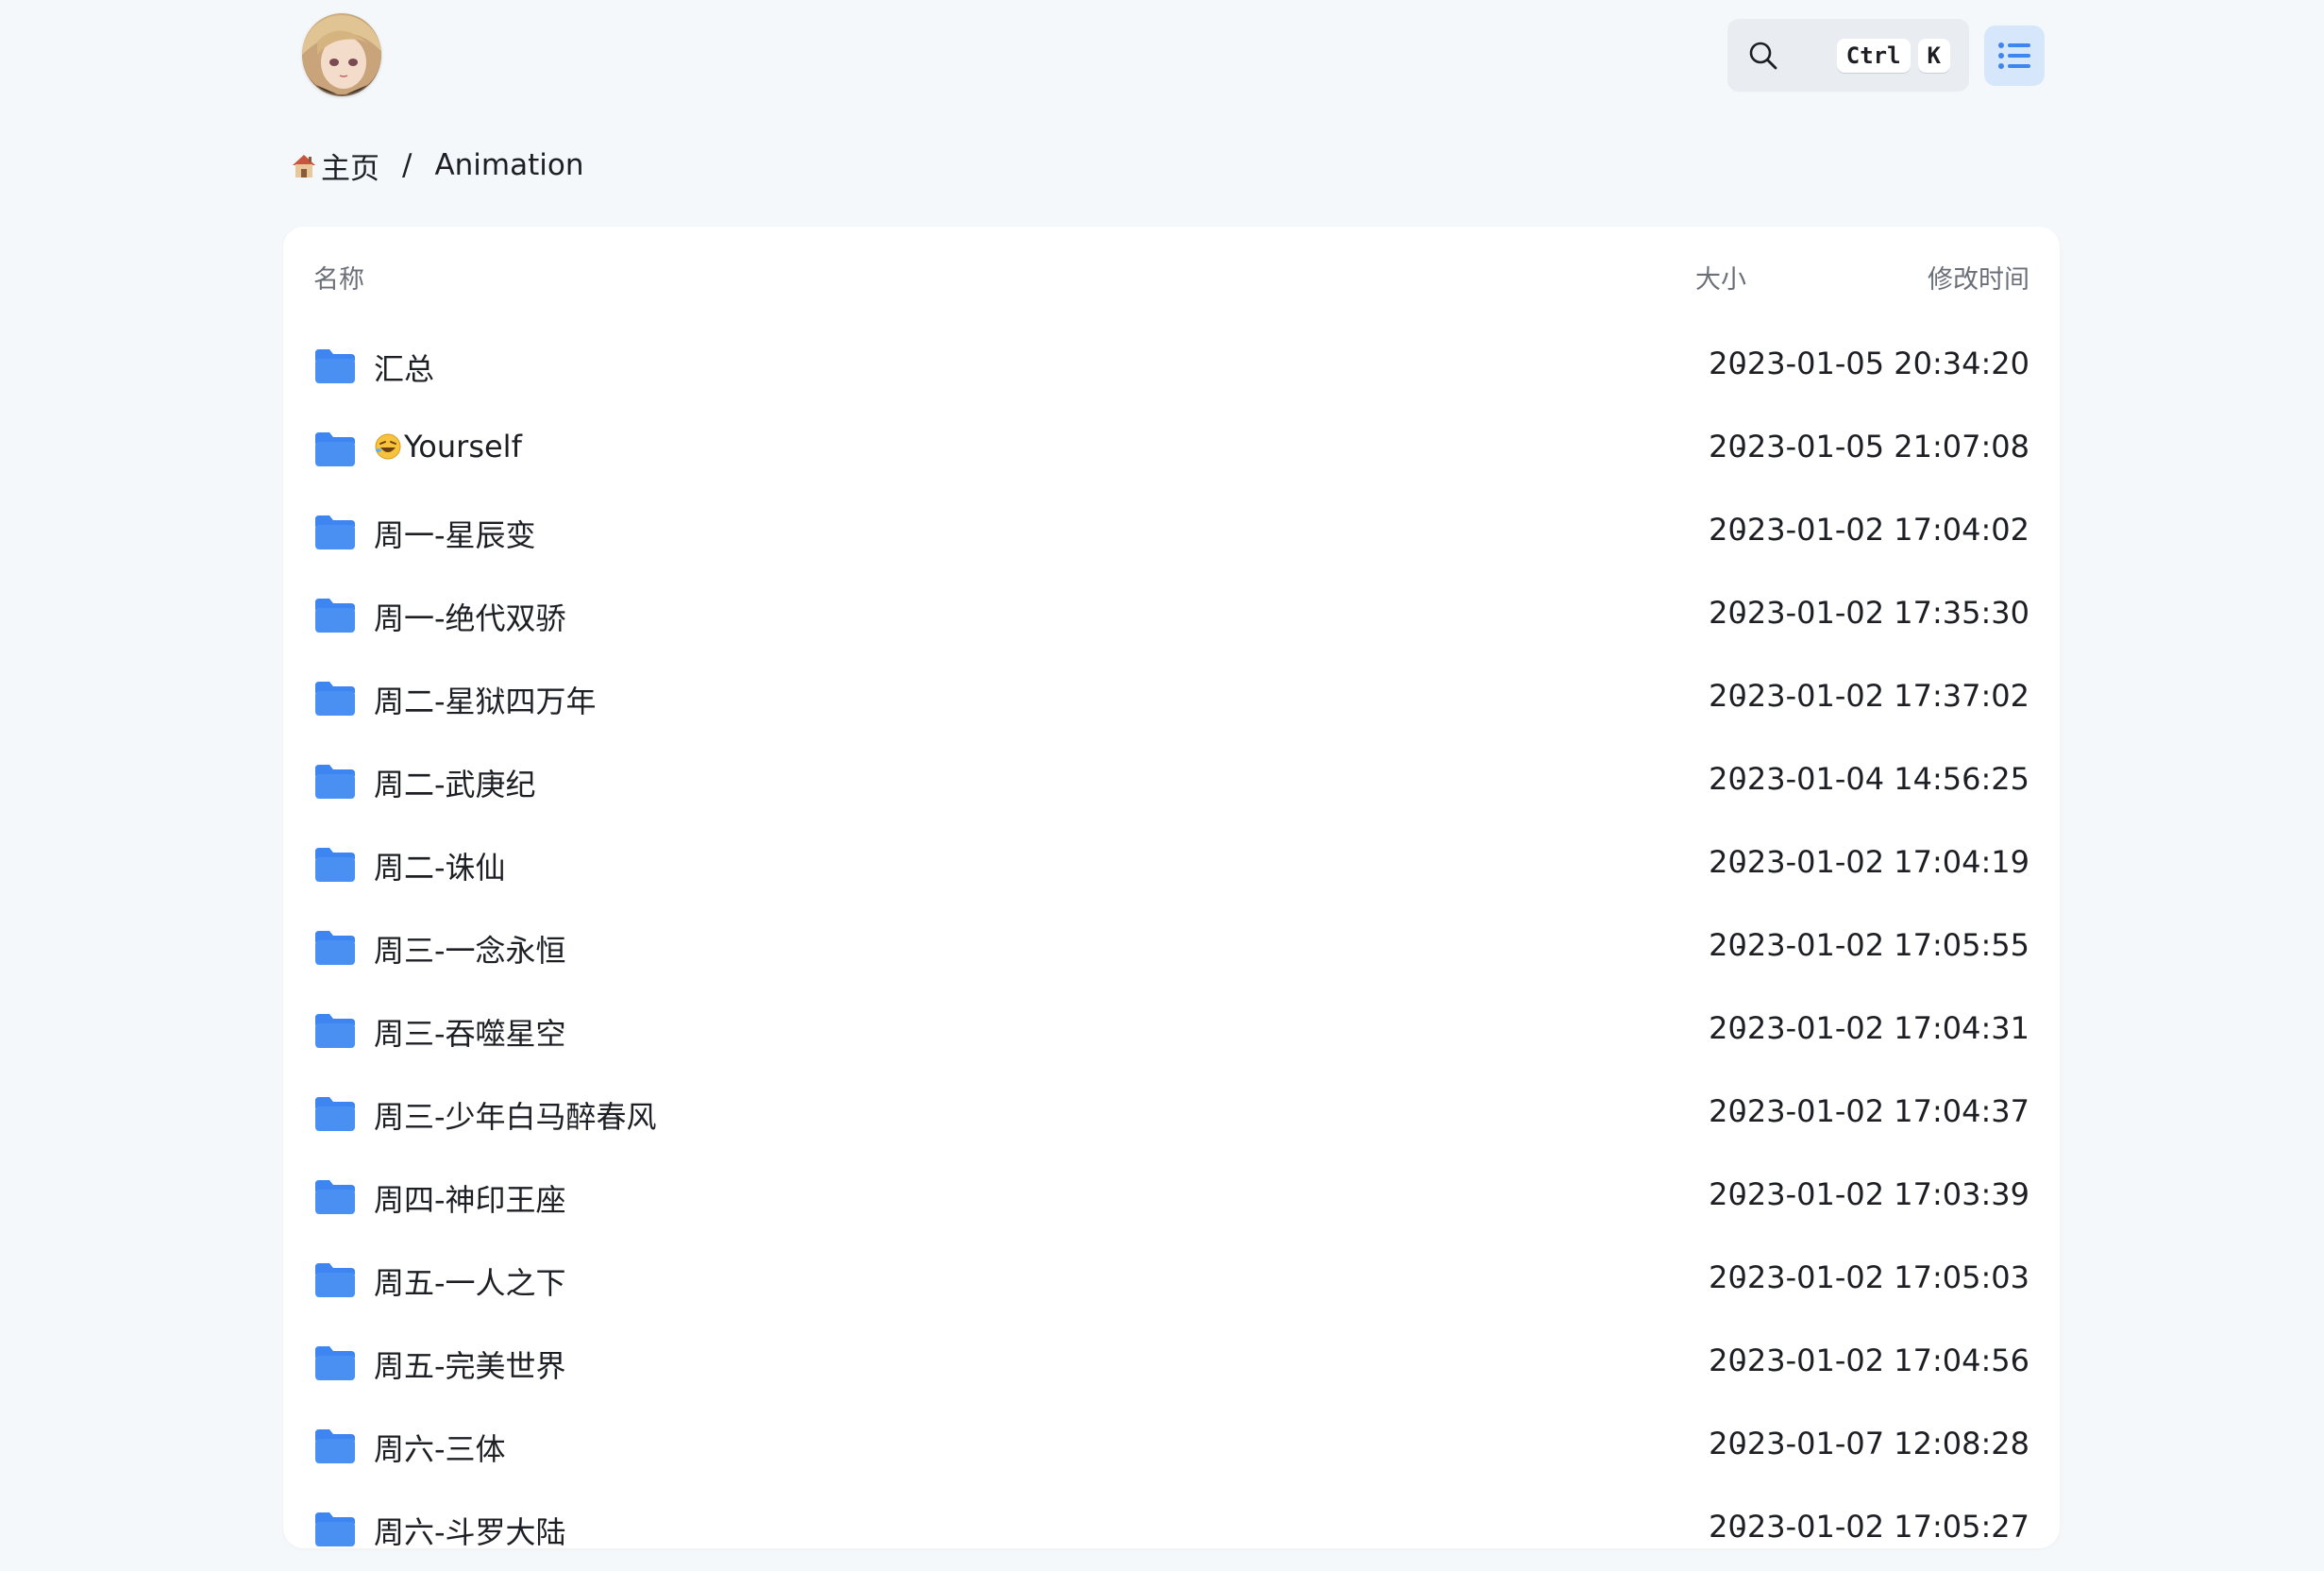 The image size is (2324, 1571). Describe the element at coordinates (1171, 1031) in the screenshot. I see `table-row: 周三-吞噬星空 -2023-01-02 17:04:31` at that location.